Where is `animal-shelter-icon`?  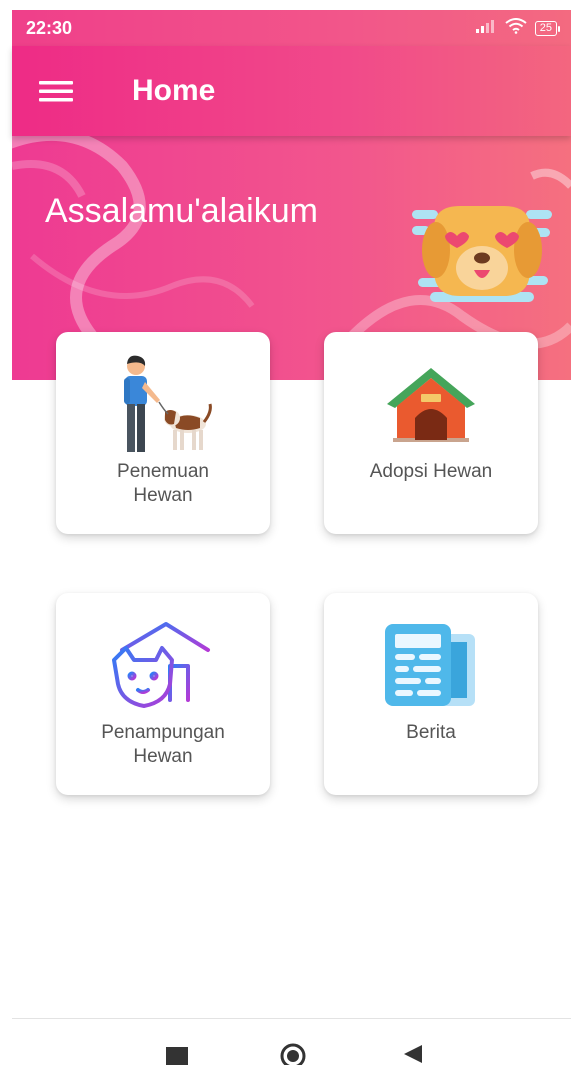 animal-shelter-icon is located at coordinates (163, 665).